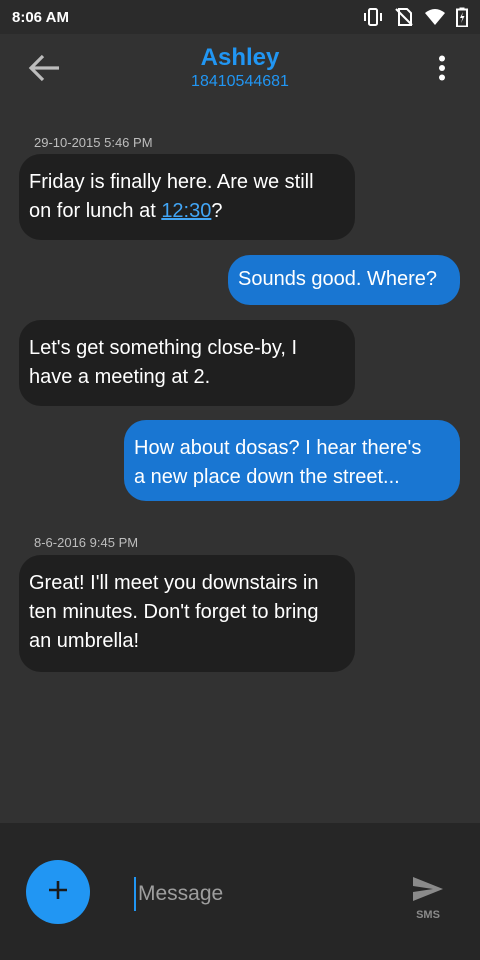 This screenshot has height=960, width=480. What do you see at coordinates (240, 17) in the screenshot?
I see `status-bar: 8:06 AM` at bounding box center [240, 17].